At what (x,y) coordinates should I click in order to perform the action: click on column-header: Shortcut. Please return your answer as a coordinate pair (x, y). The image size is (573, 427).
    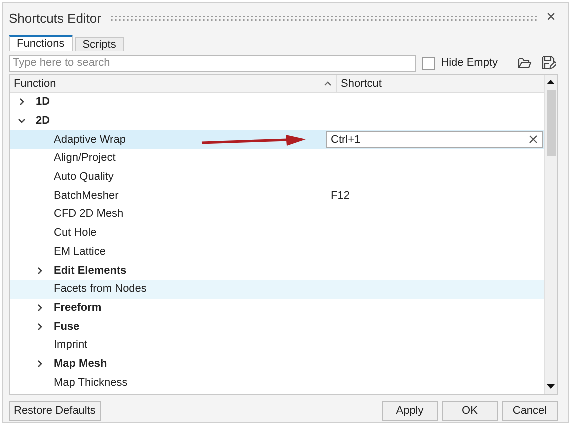
    Looking at the image, I should click on (440, 83).